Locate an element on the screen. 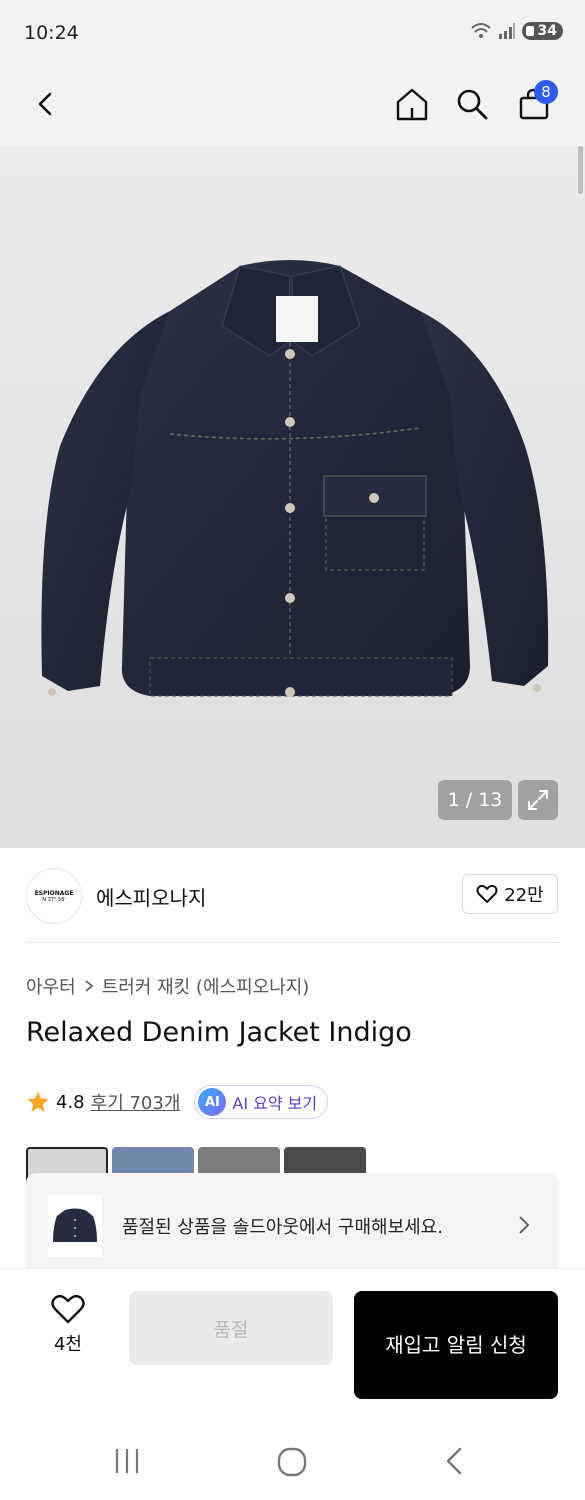 The height and width of the screenshot is (1500, 585). wifi-icon is located at coordinates (480, 30).